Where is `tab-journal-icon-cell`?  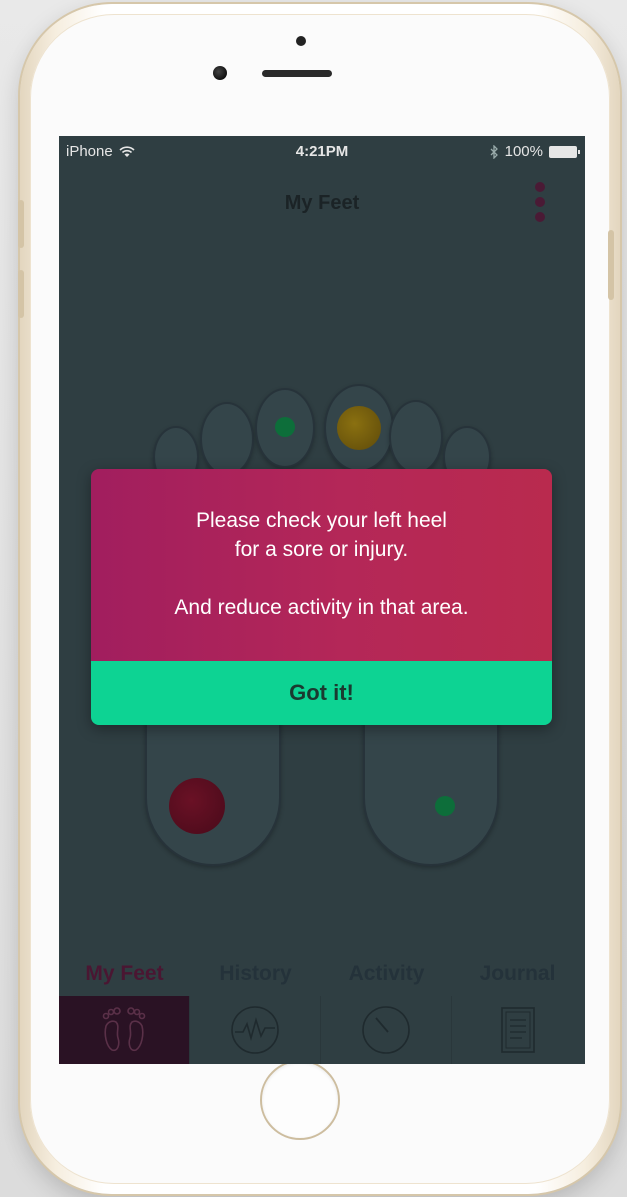 tab-journal-icon-cell is located at coordinates (517, 1030).